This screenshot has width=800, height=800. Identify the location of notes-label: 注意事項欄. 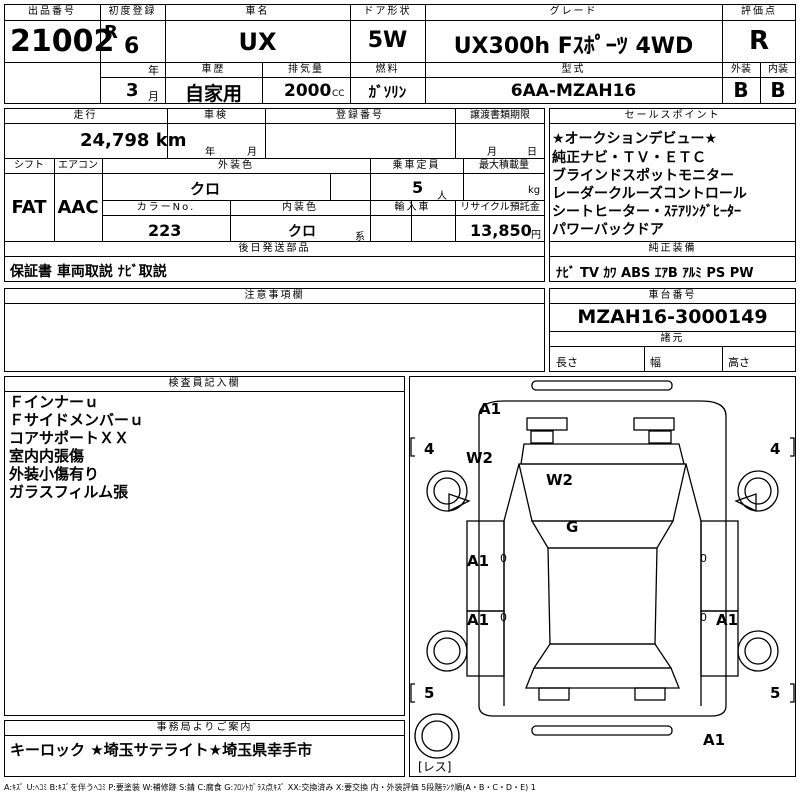
(274, 295).